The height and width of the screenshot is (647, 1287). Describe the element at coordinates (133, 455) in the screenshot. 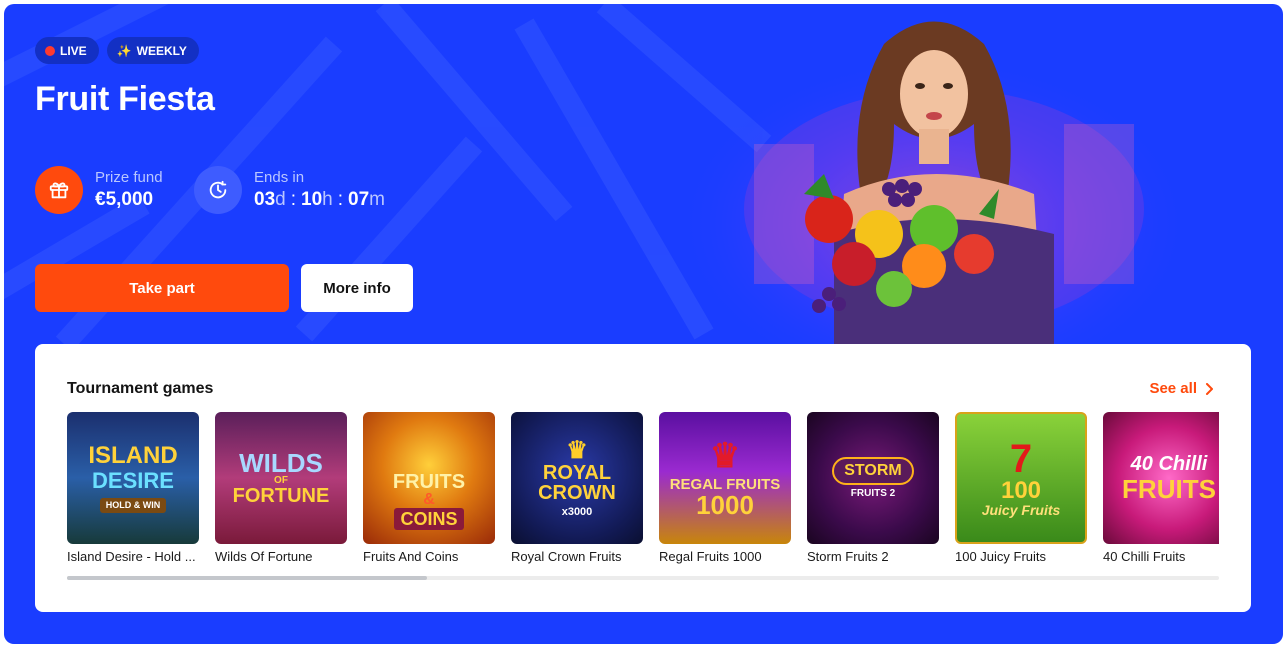

I see `game-art-title: ISLAND` at that location.